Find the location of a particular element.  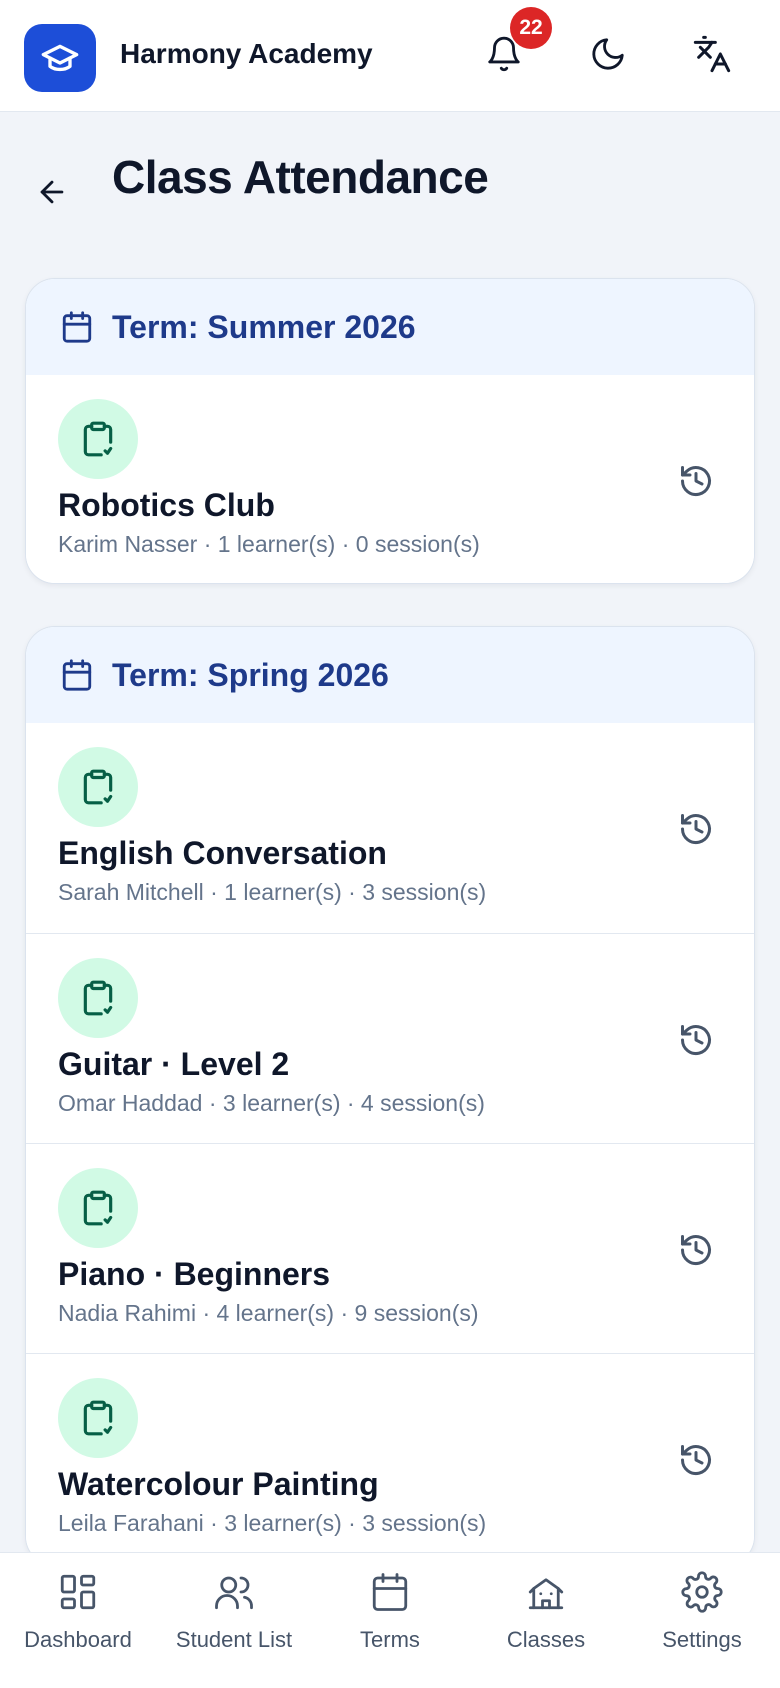

page-title: Class Attendance is located at coordinates (300, 177).